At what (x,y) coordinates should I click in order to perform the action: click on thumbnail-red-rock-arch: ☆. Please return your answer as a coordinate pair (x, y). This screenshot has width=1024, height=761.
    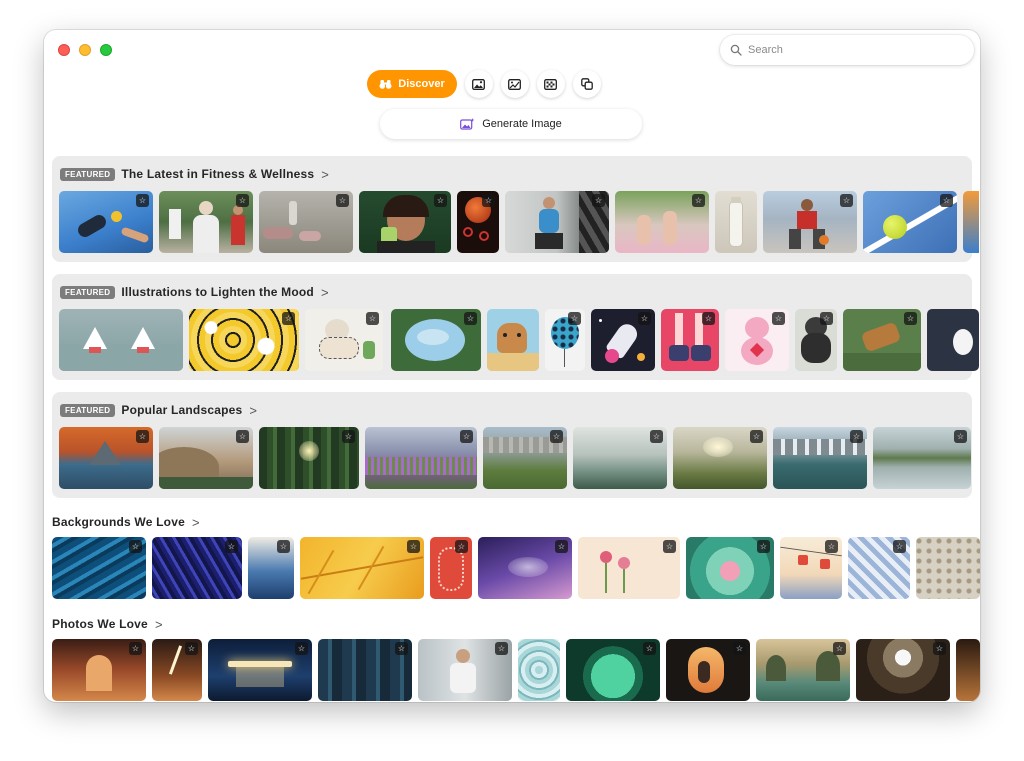
    Looking at the image, I should click on (99, 670).